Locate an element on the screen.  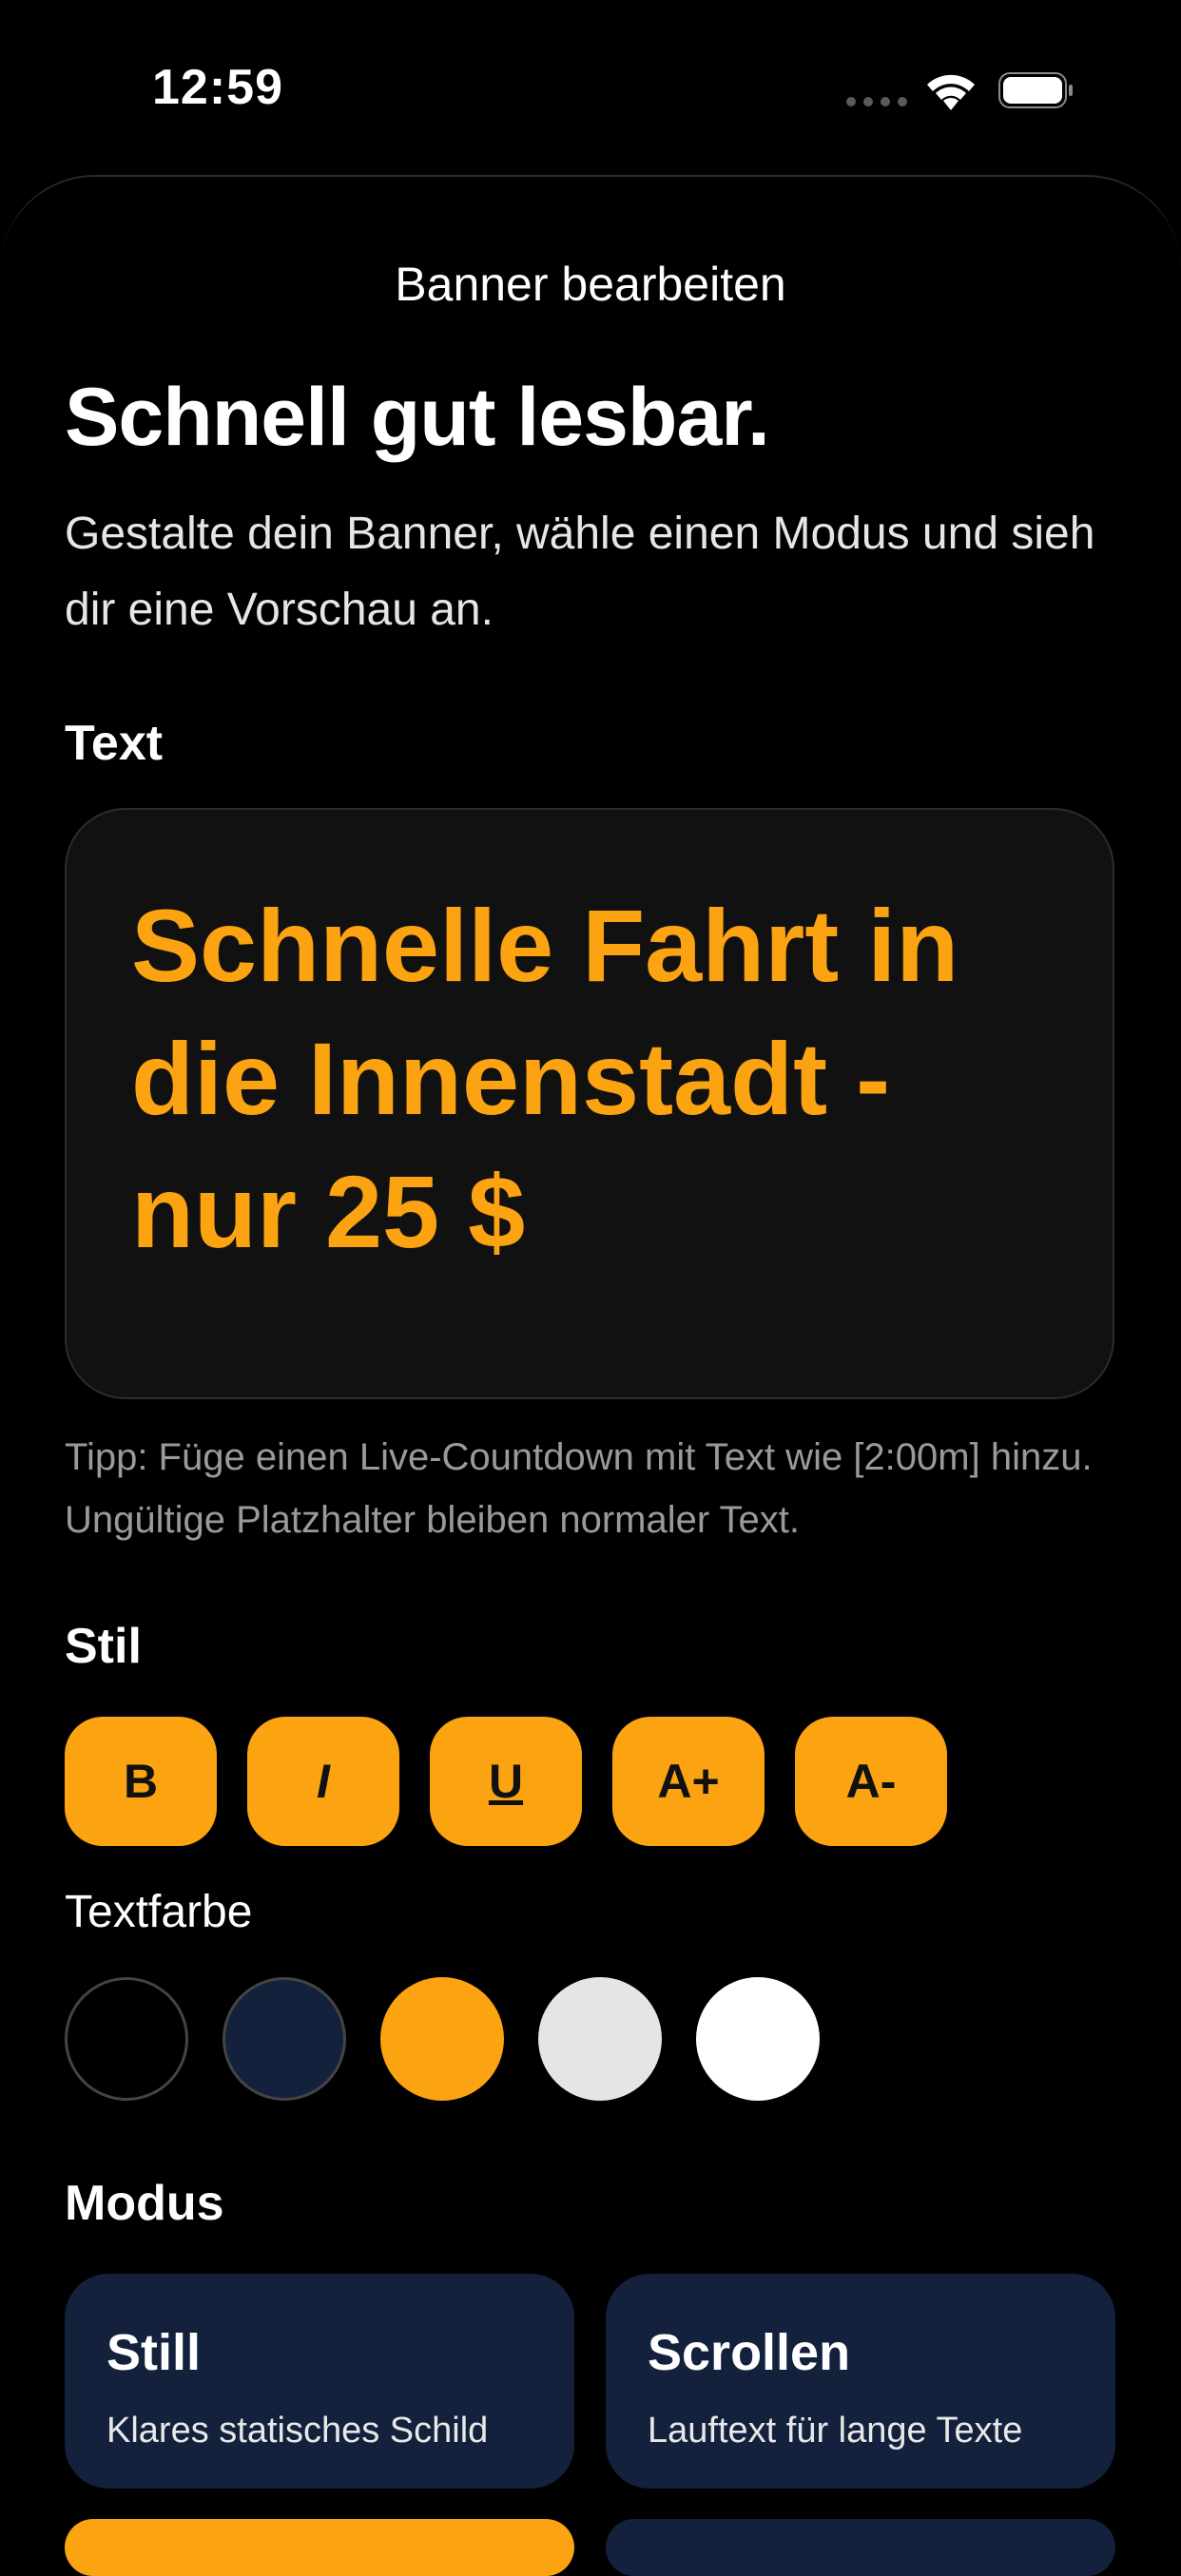
italic-button: I is located at coordinates (323, 1781).